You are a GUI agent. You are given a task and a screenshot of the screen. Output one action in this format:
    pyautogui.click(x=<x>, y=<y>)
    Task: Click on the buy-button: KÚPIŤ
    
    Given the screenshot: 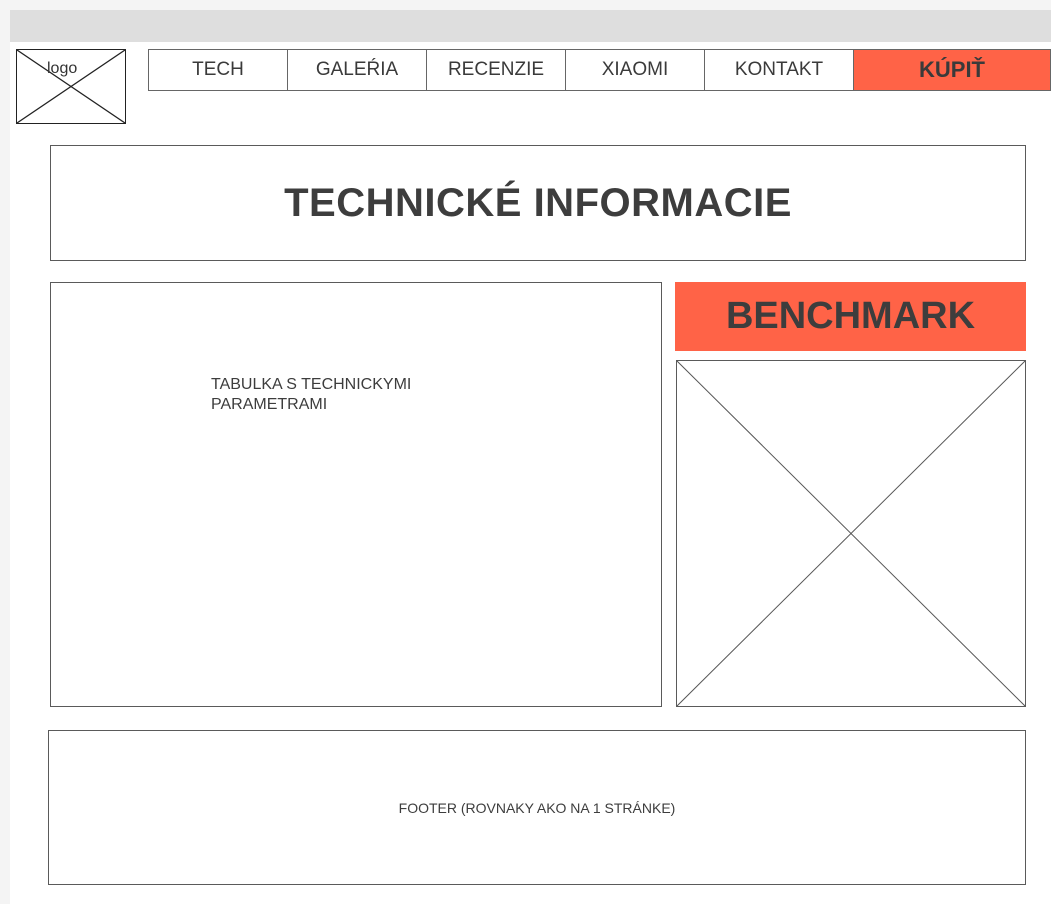 What is the action you would take?
    pyautogui.click(x=952, y=70)
    